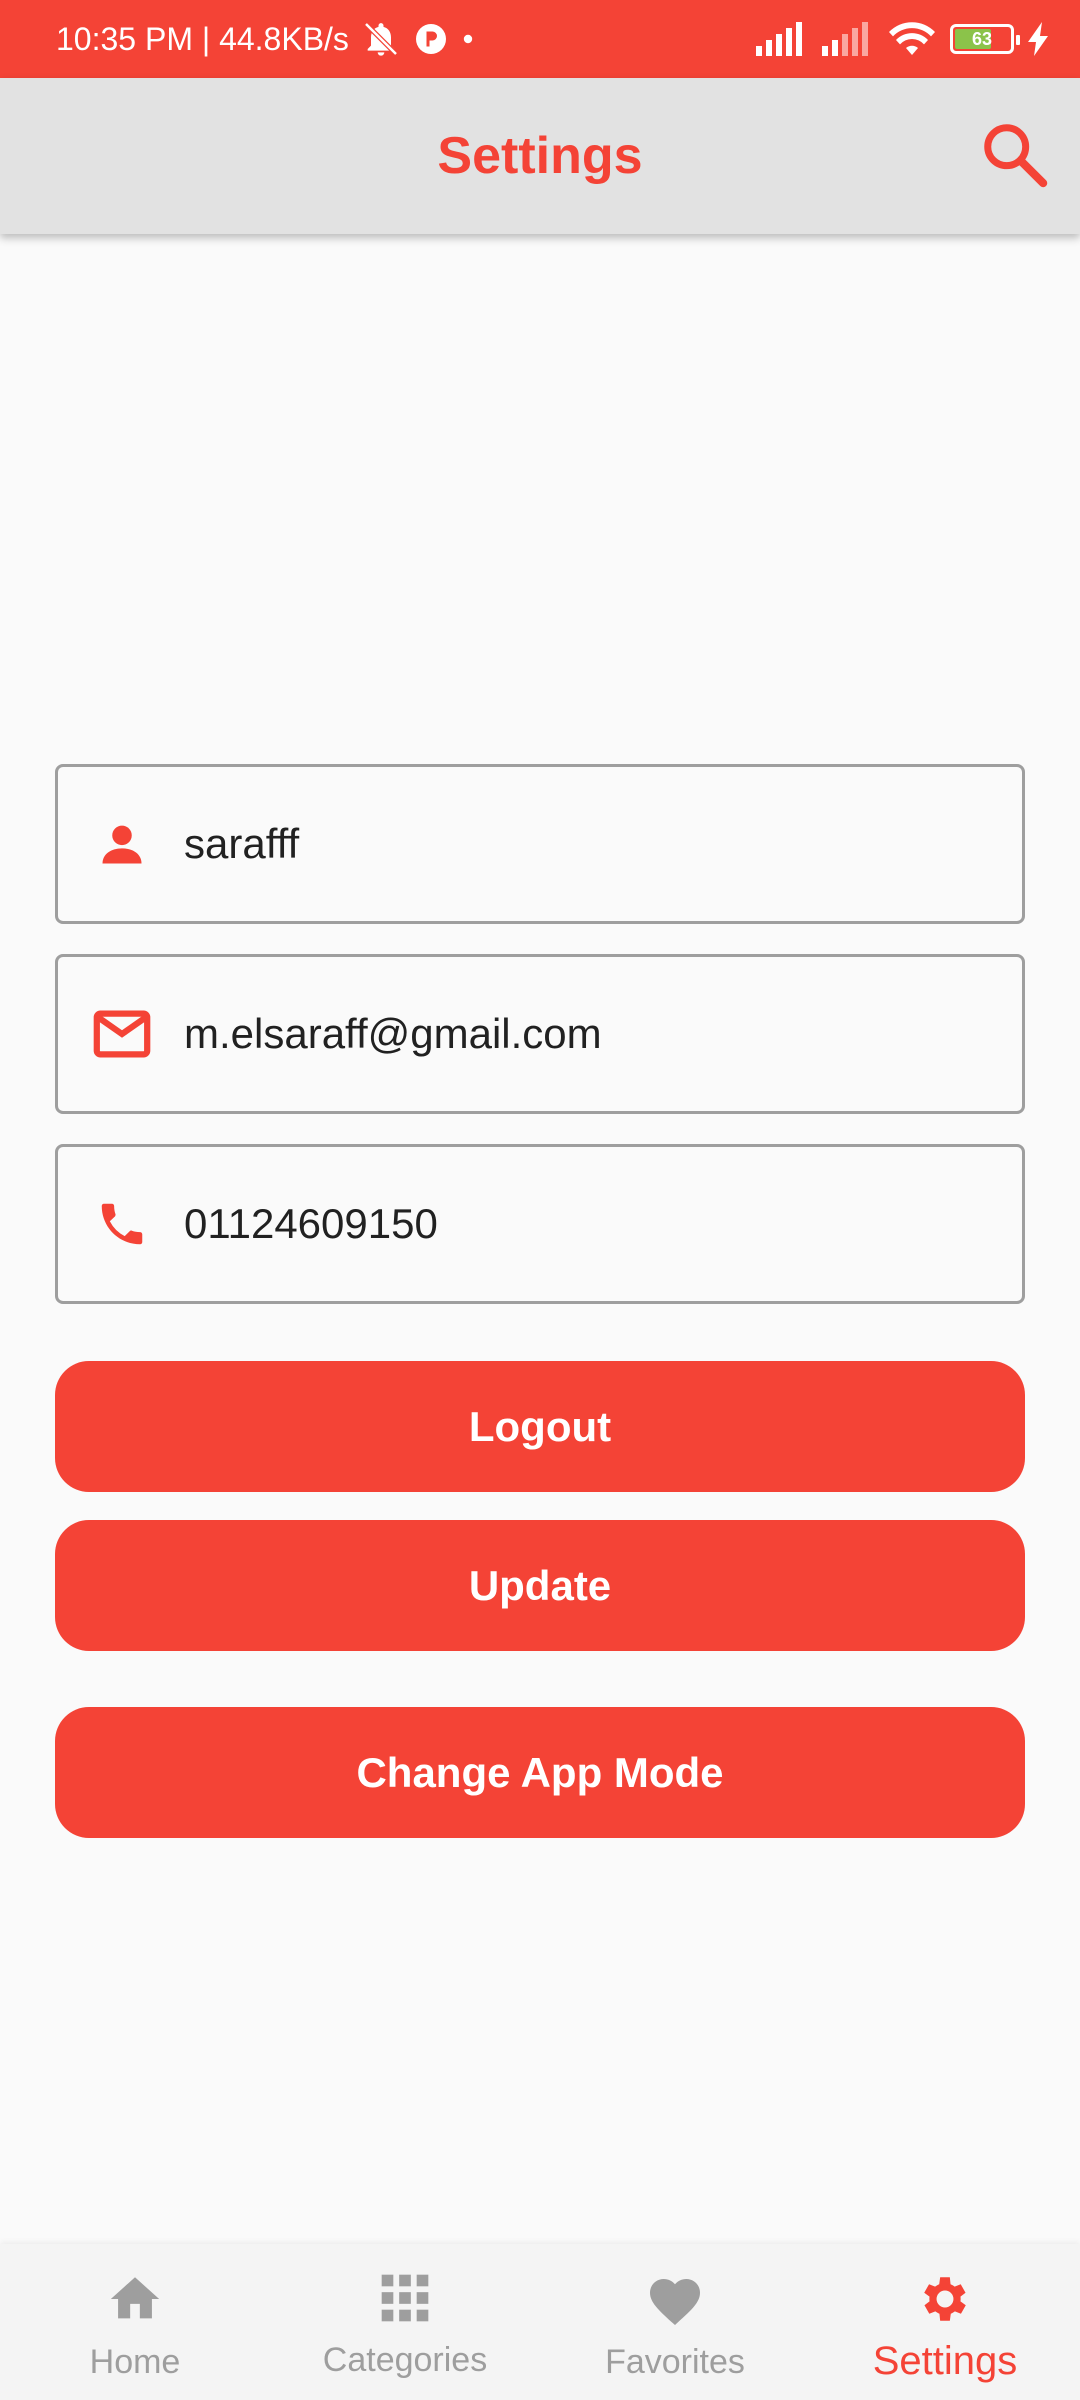  What do you see at coordinates (540, 1426) in the screenshot?
I see `logout-button: Logout` at bounding box center [540, 1426].